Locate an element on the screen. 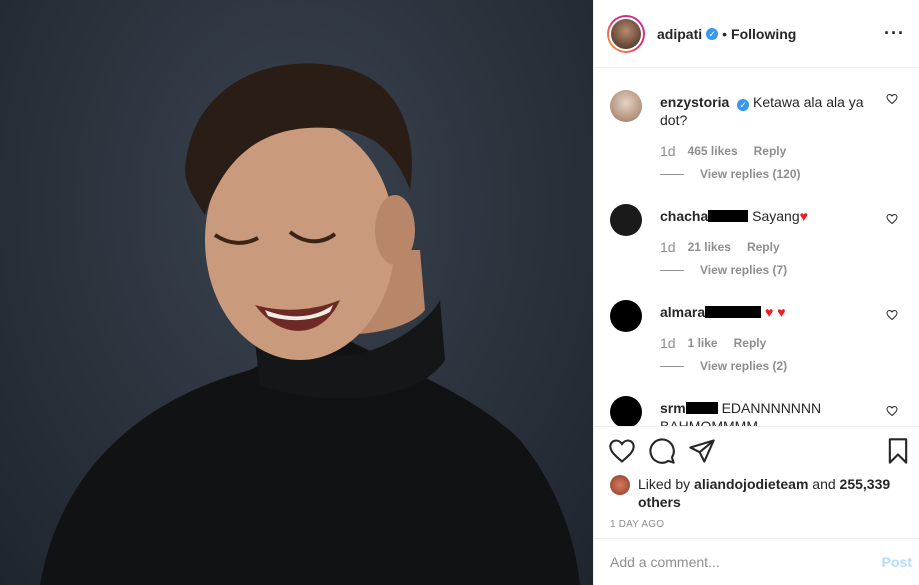 Image resolution: width=919 pixels, height=585 pixels. view-replies-button: View replies (2) is located at coordinates (723, 366).